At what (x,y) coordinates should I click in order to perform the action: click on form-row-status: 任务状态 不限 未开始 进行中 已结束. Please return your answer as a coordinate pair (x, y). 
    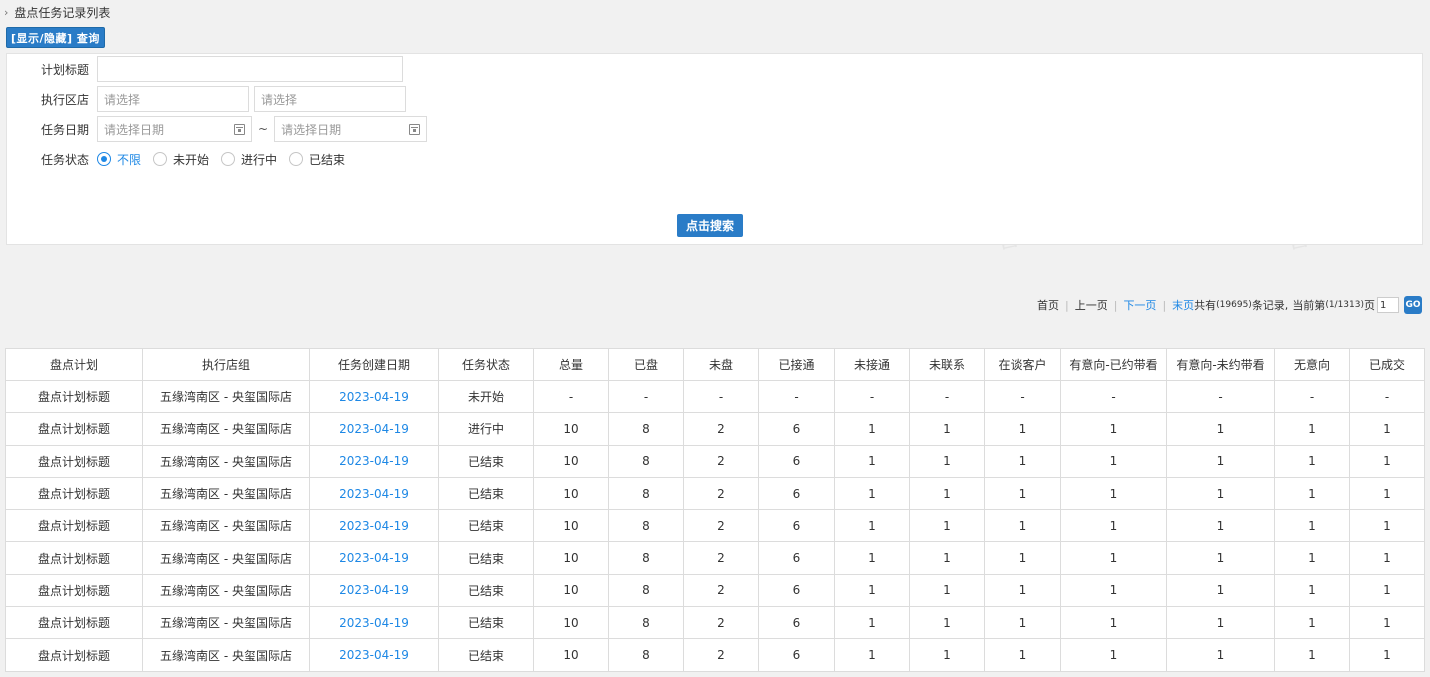
    Looking at the image, I should click on (176, 159).